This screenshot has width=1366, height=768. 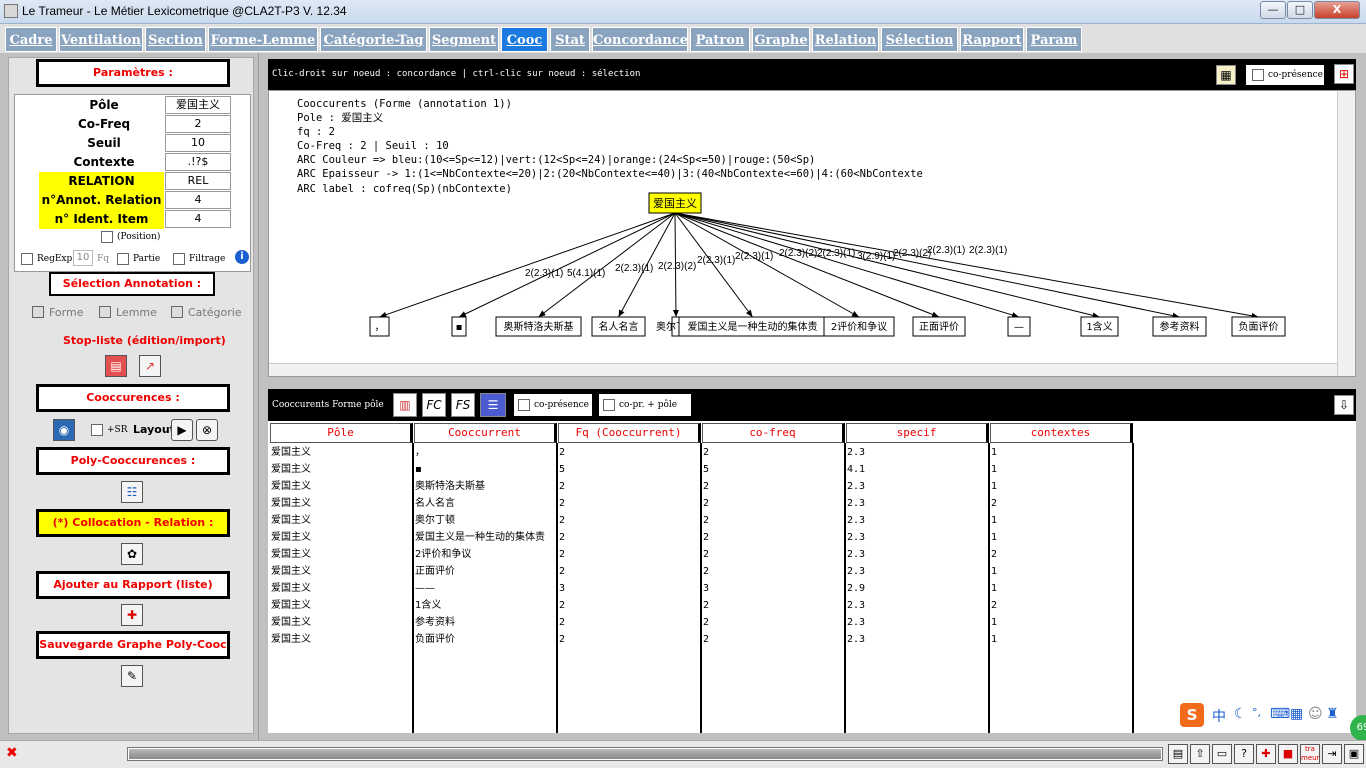 What do you see at coordinates (628, 588) in the screenshot?
I see `table-cell: 3` at bounding box center [628, 588].